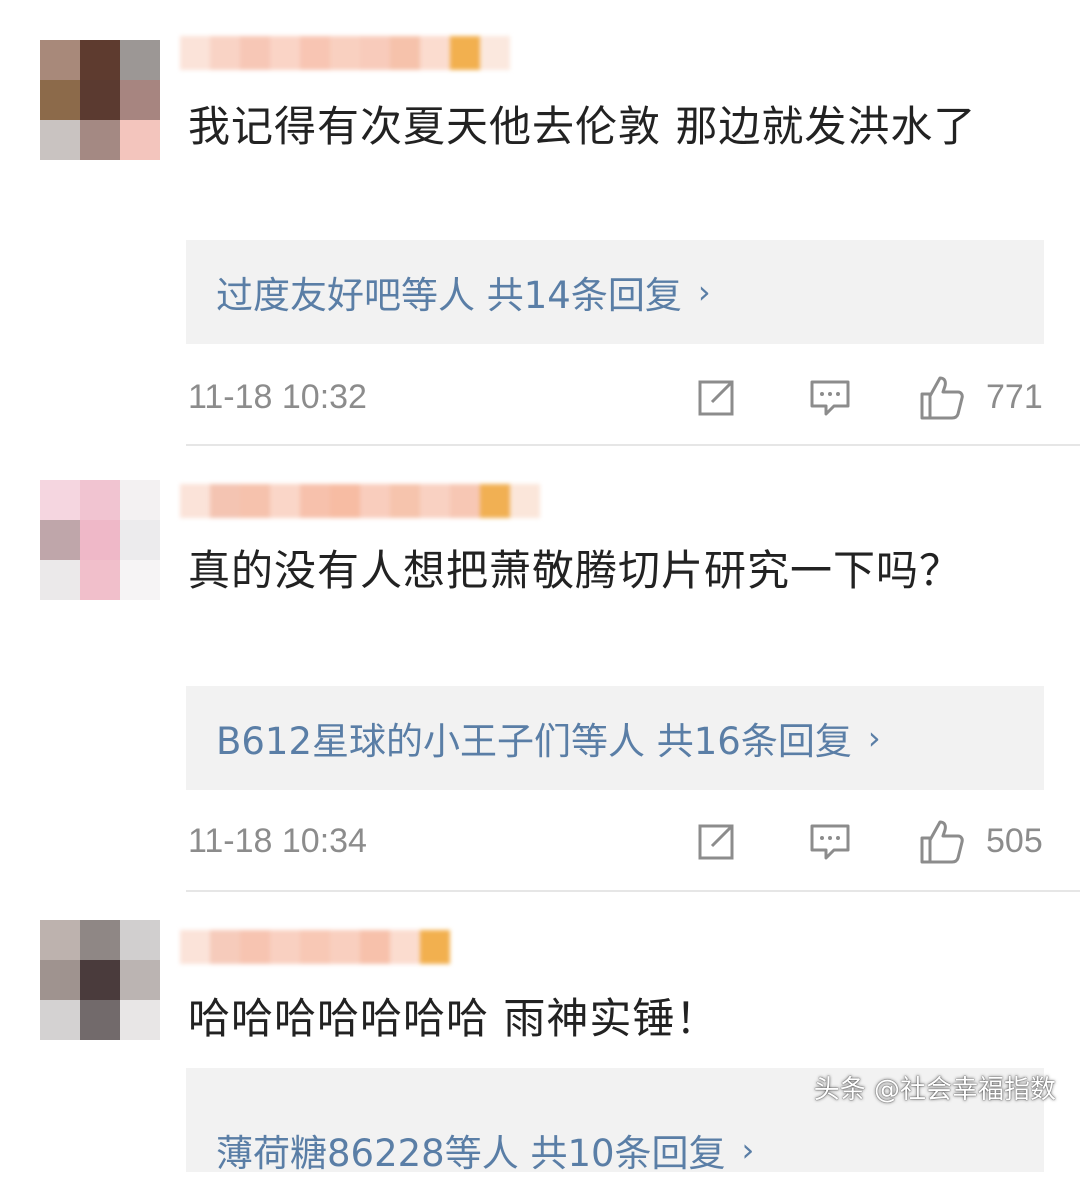  Describe the element at coordinates (1014, 841) in the screenshot. I see `like-count: 505` at that location.